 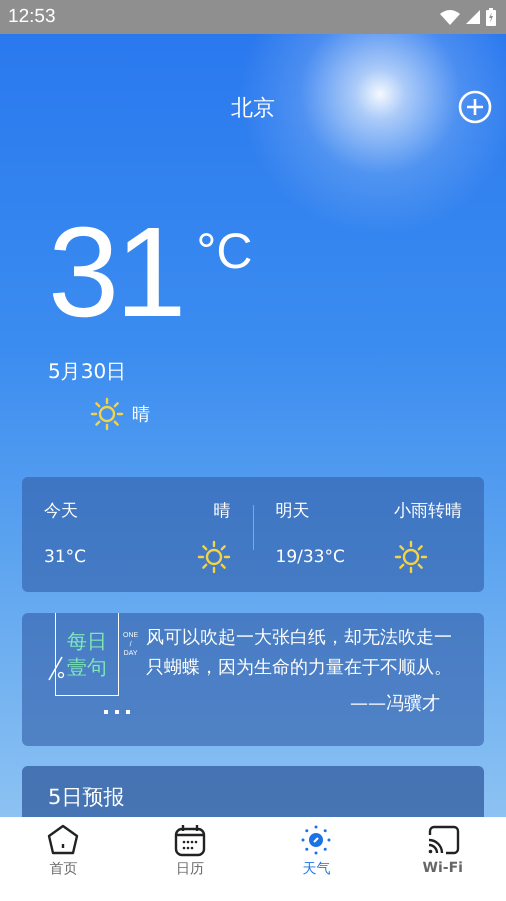 What do you see at coordinates (428, 511) in the screenshot?
I see `condition-text: 小雨转晴` at bounding box center [428, 511].